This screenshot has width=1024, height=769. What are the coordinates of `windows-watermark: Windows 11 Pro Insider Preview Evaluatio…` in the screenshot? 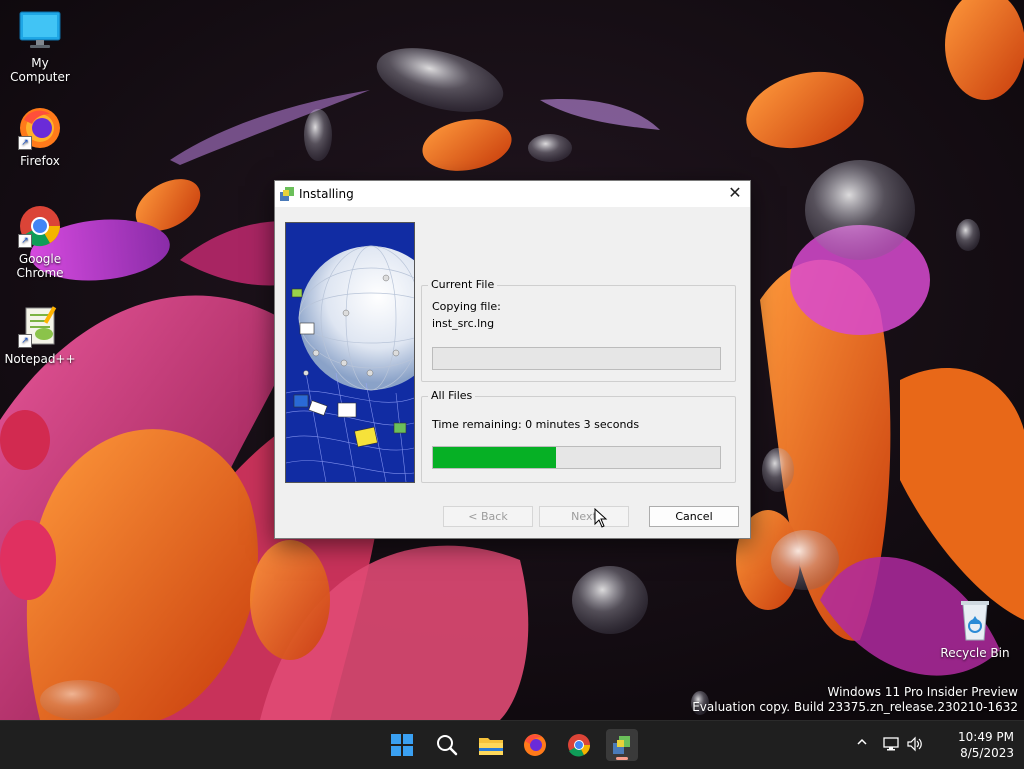 It's located at (855, 700).